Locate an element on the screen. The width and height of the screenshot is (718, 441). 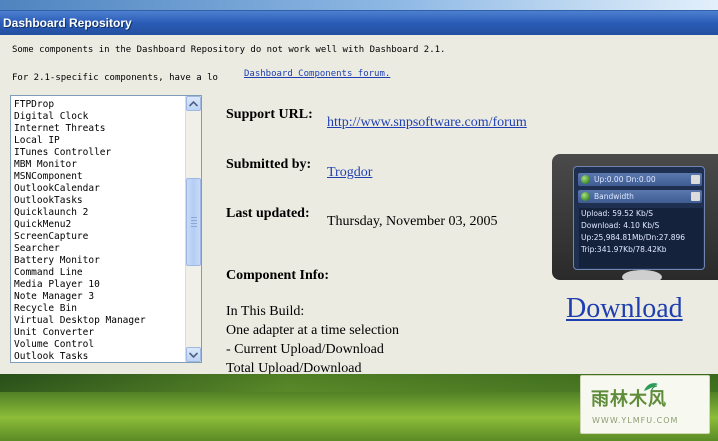
list-item: OutlookTasks is located at coordinates (98, 201).